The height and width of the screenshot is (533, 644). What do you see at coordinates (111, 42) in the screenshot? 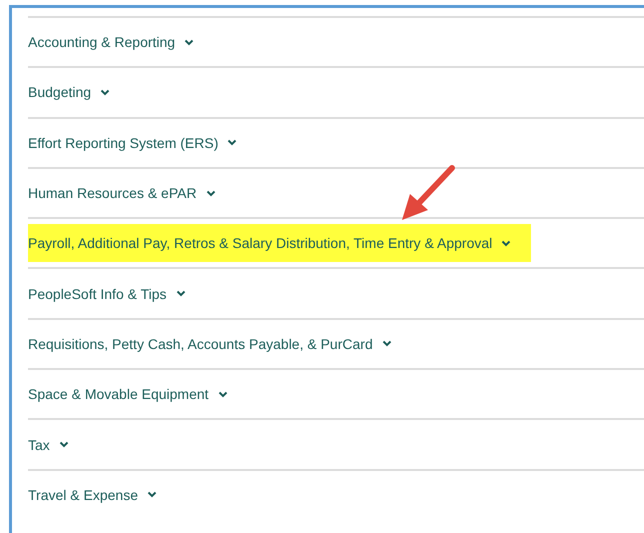
I see `menu-item: Accounting & Reporting` at bounding box center [111, 42].